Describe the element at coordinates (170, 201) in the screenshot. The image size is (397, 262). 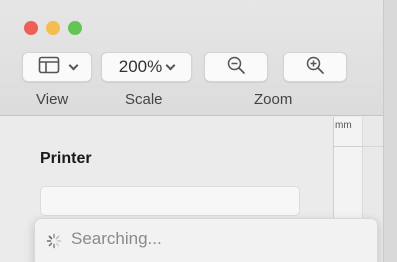
I see `printer-select` at that location.